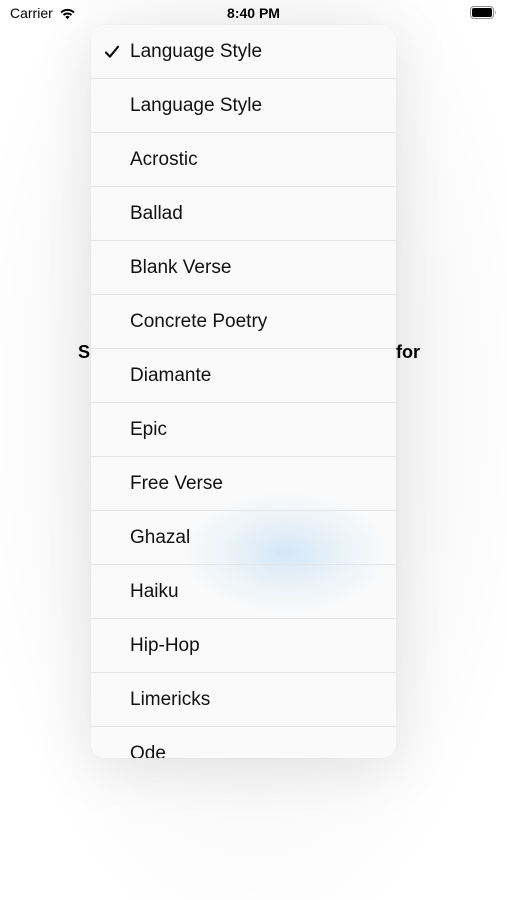  I want to click on menu-item-label: Limericks, so click(170, 699).